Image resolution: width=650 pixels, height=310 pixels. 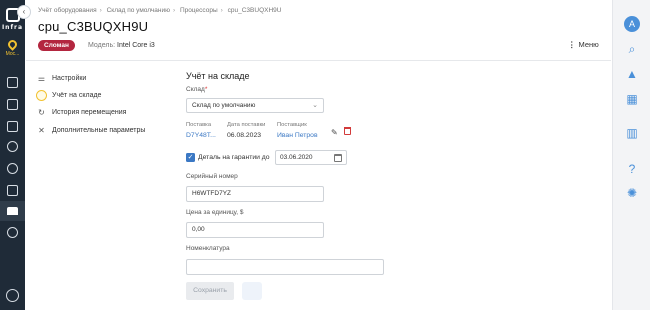 I want to click on calendar-icon, so click(x=338, y=158).